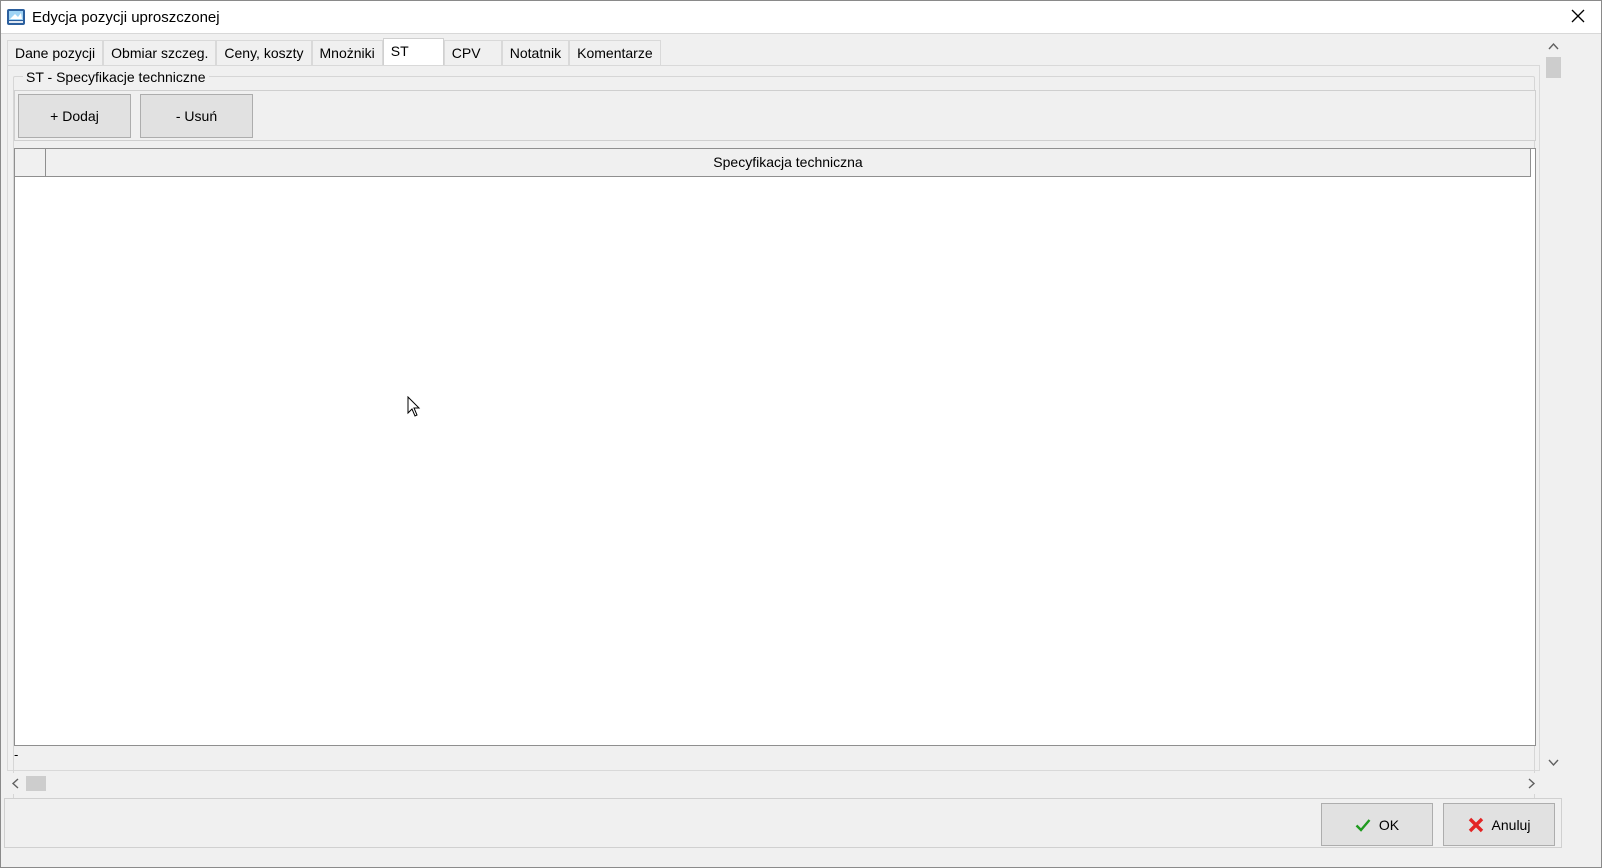  What do you see at coordinates (773, 783) in the screenshot?
I see `horizontal-scrollbar` at bounding box center [773, 783].